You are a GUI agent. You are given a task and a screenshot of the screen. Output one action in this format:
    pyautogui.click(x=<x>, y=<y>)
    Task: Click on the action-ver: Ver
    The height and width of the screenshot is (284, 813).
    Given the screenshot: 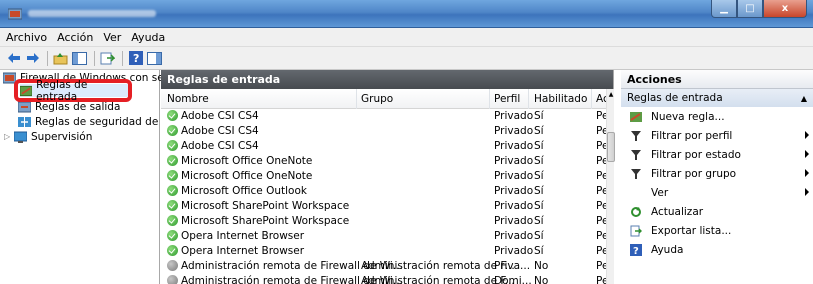 What is the action you would take?
    pyautogui.click(x=717, y=192)
    